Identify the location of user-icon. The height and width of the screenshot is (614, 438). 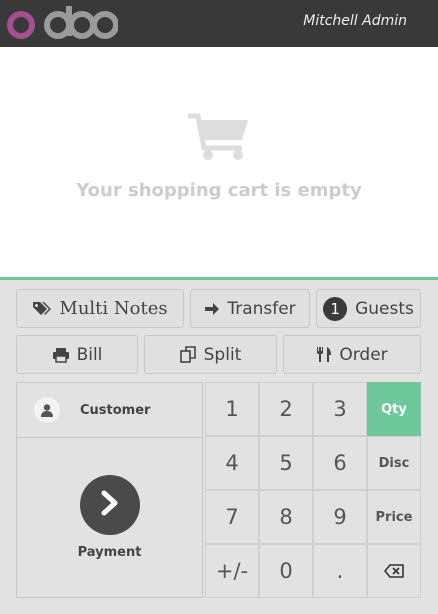
(47, 410).